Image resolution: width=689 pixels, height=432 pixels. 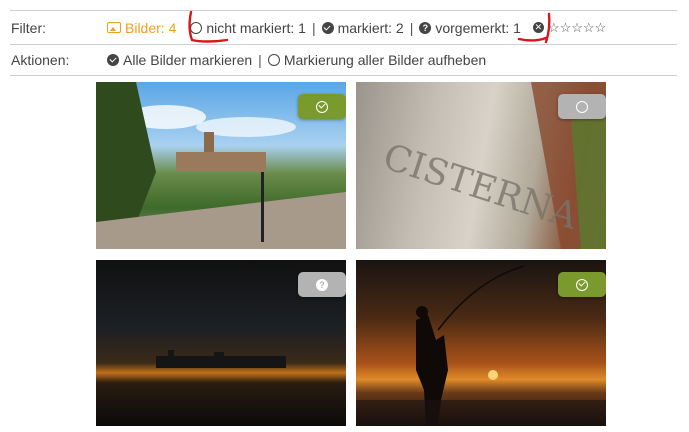 I want to click on unmark-all-button: Markierung aller Bilder aufheben, so click(x=377, y=60).